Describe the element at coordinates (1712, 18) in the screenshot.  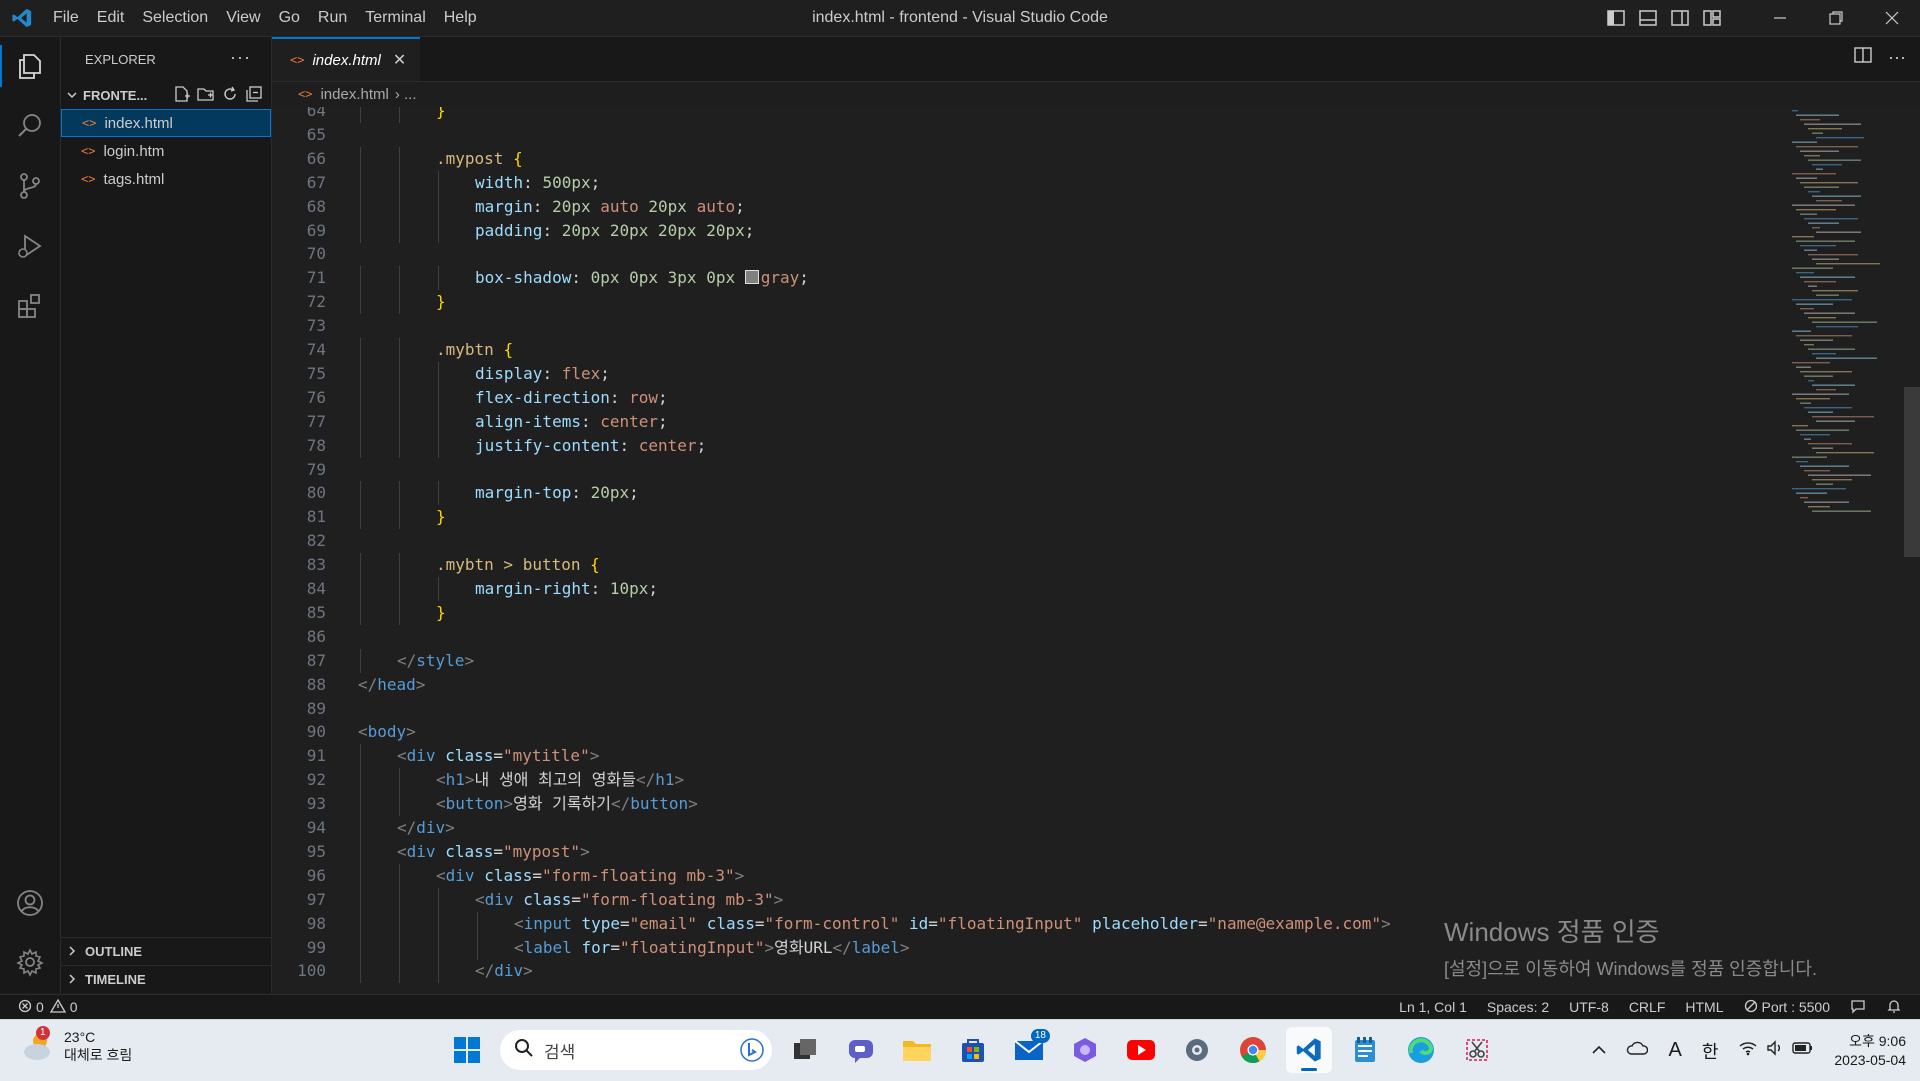
I see `customize-layout-icon` at that location.